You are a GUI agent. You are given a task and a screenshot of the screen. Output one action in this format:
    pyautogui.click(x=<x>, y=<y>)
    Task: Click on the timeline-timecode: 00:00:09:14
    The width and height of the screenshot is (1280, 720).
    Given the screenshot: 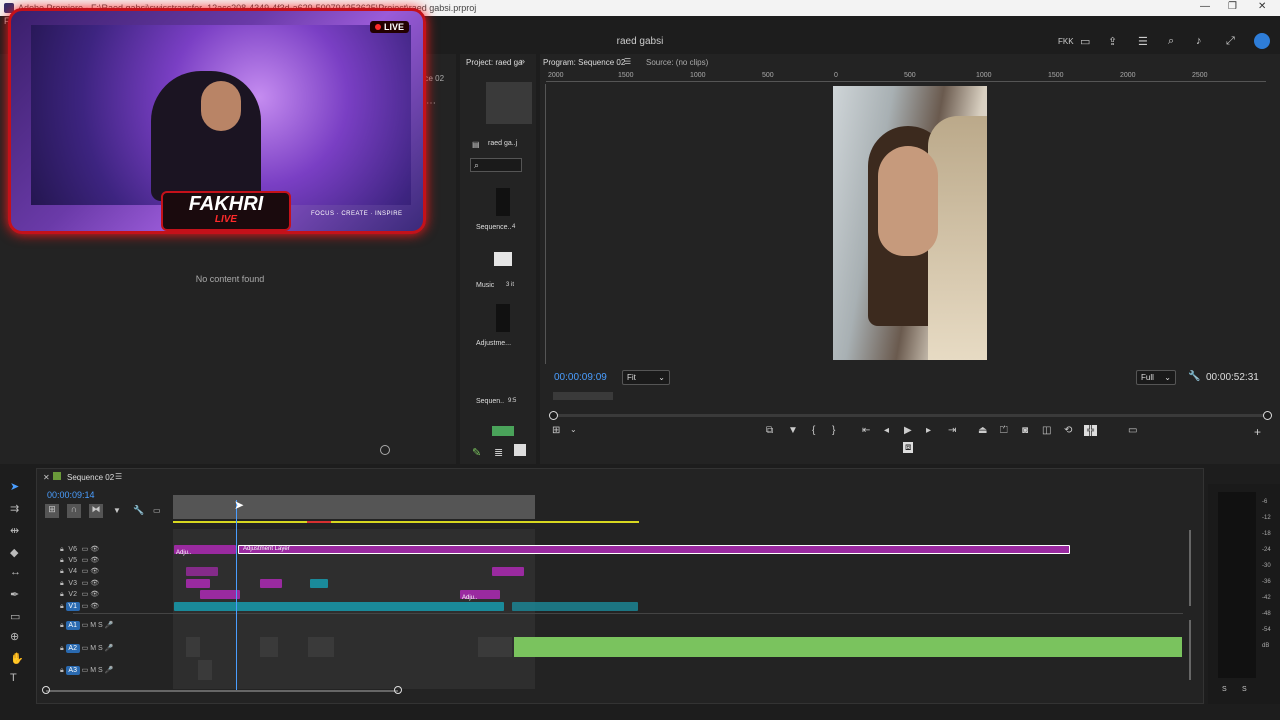 What is the action you would take?
    pyautogui.click(x=71, y=495)
    